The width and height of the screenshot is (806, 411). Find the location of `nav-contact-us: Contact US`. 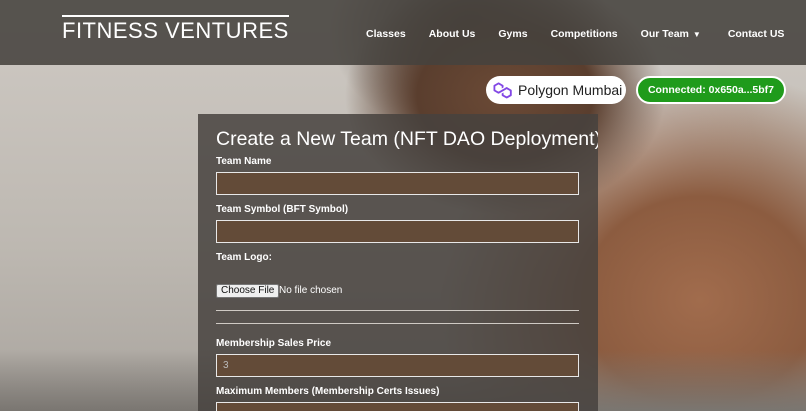

nav-contact-us: Contact US is located at coordinates (756, 34).